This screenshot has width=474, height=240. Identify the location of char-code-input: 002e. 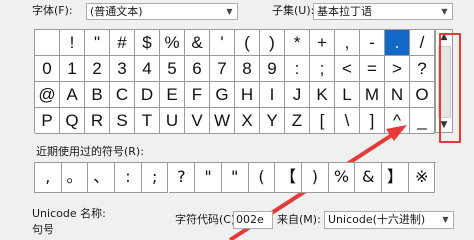
(253, 220).